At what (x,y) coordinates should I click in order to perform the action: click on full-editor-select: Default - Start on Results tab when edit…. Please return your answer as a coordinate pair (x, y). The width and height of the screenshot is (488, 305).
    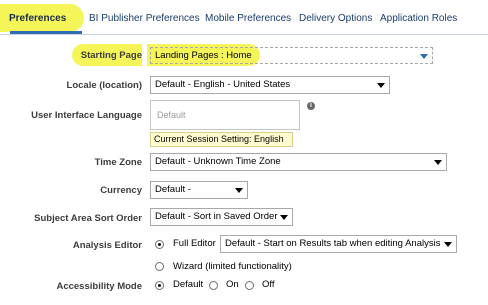
    Looking at the image, I should click on (338, 244).